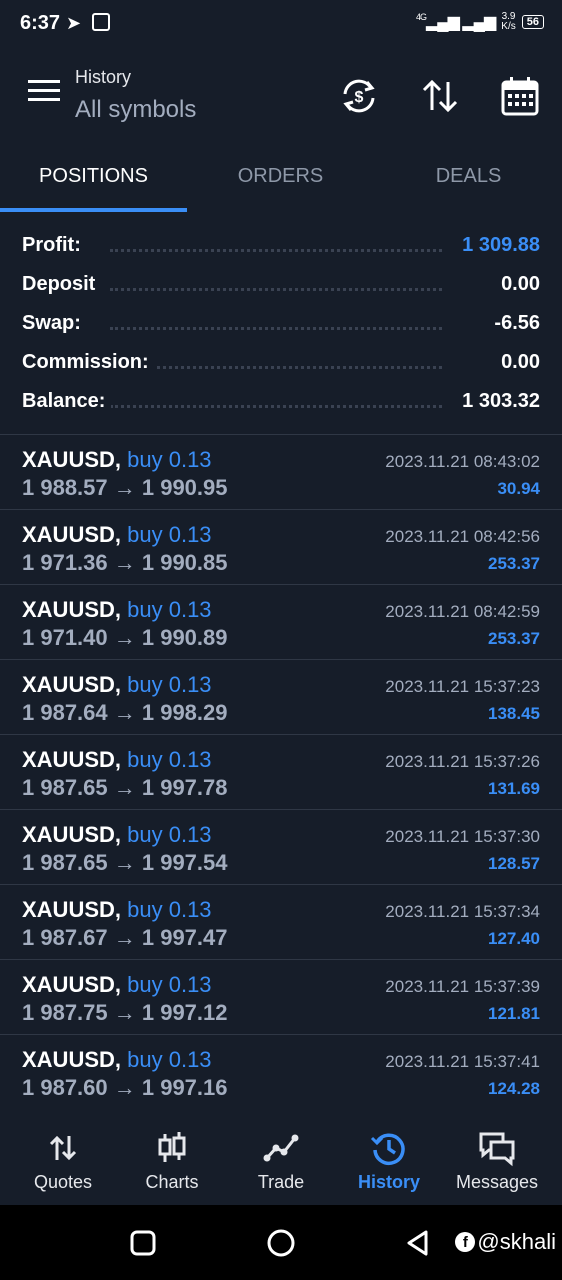 This screenshot has height=1280, width=562. I want to click on position-prices: 1 987.60 → 1 997.16, so click(125, 1087).